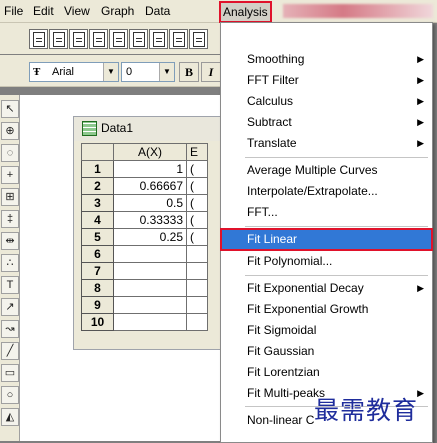 Image resolution: width=437 pixels, height=443 pixels. I want to click on cell: 0.33333, so click(150, 220).